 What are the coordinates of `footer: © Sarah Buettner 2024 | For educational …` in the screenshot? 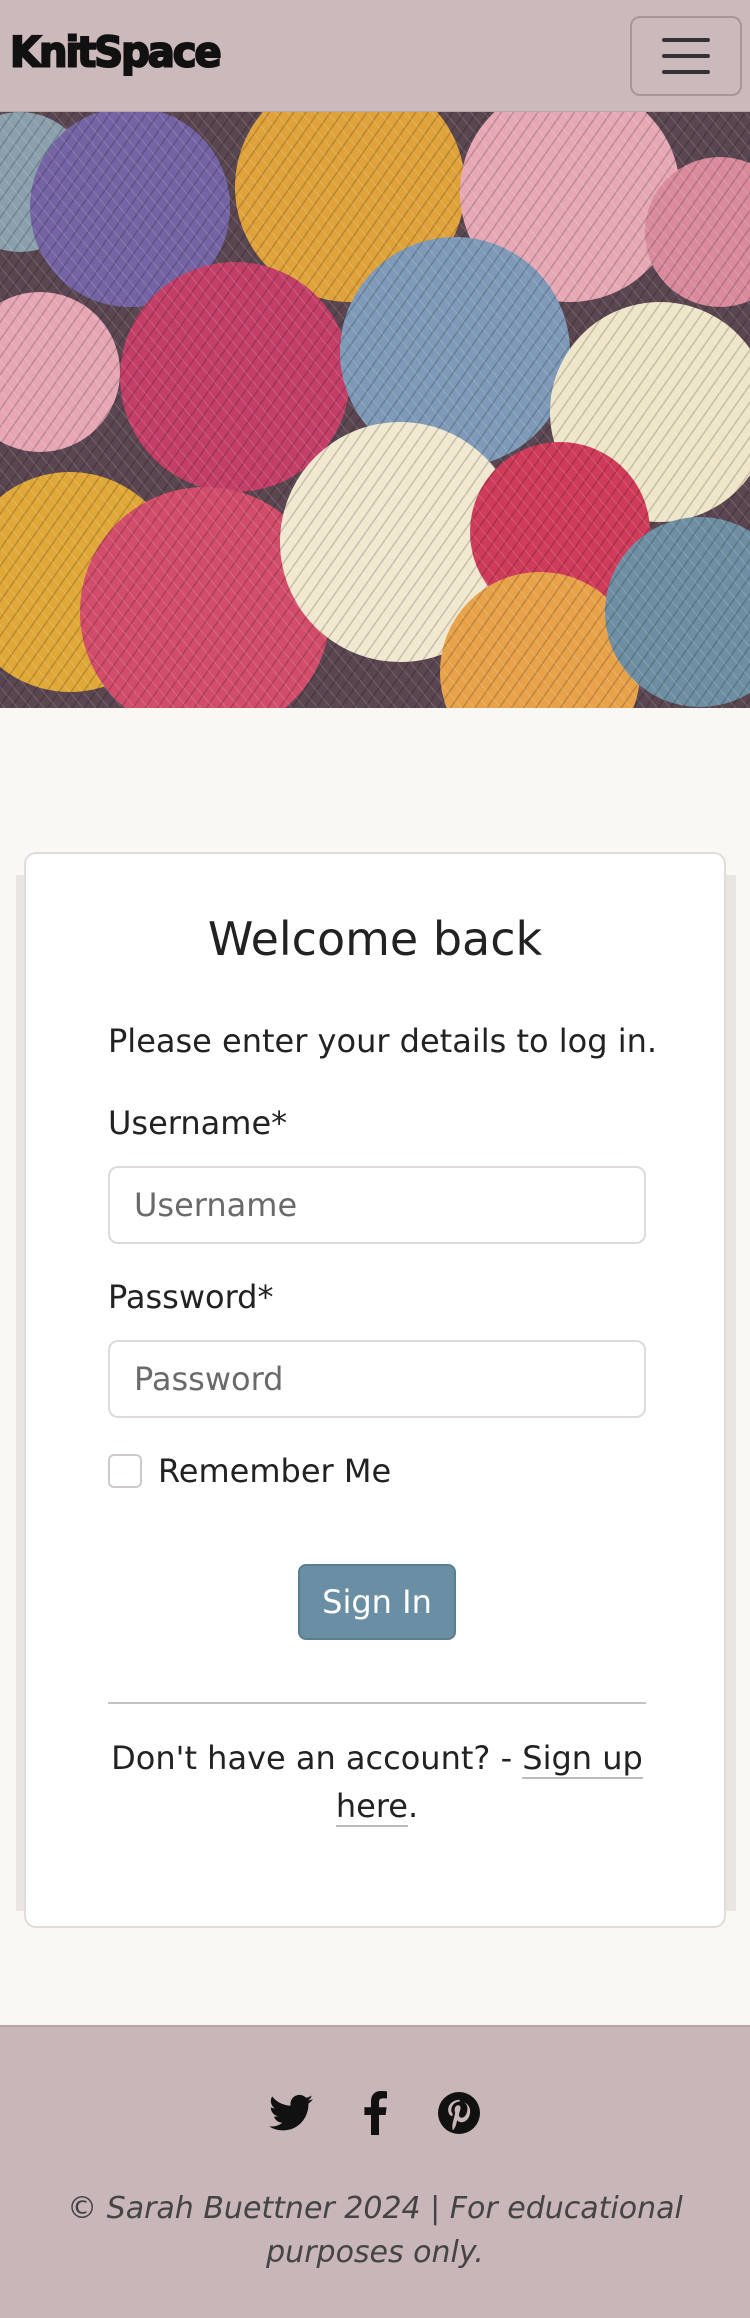 It's located at (375, 2171).